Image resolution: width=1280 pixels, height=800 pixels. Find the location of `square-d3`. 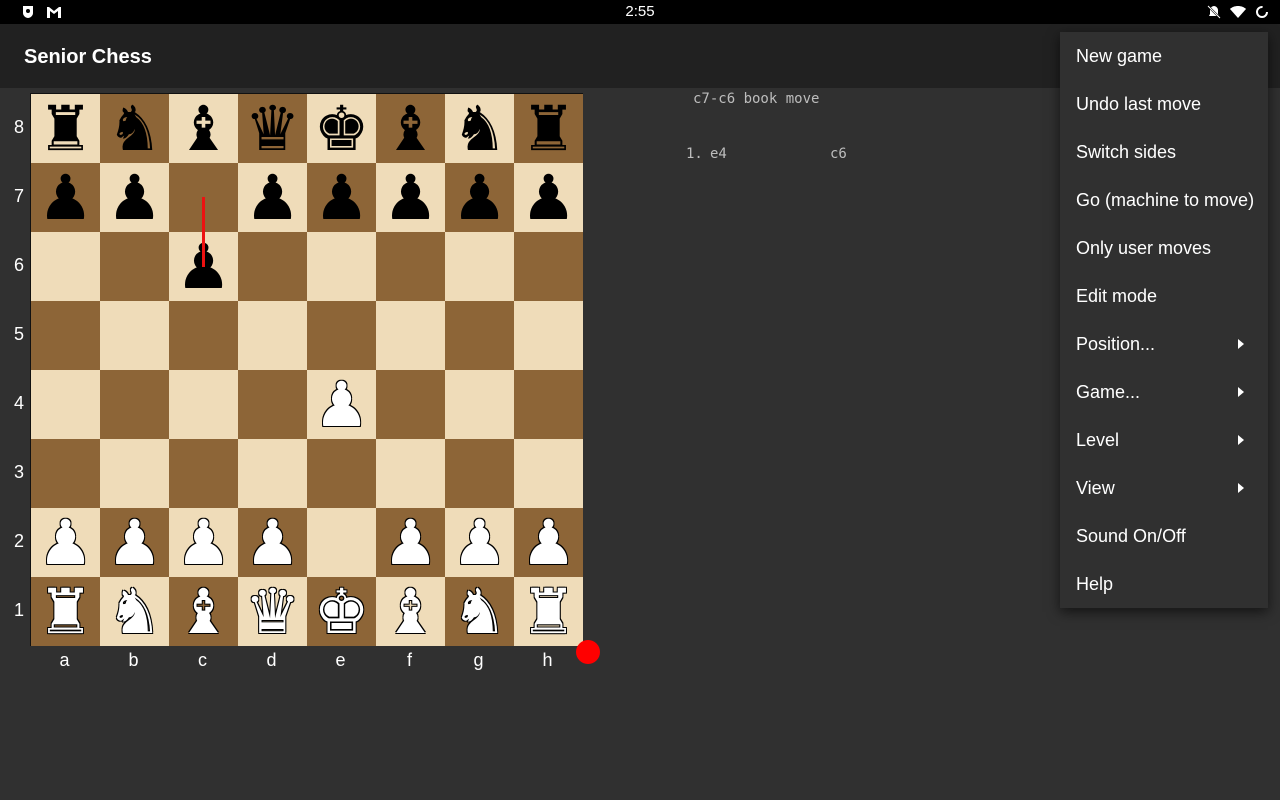

square-d3 is located at coordinates (272, 473).